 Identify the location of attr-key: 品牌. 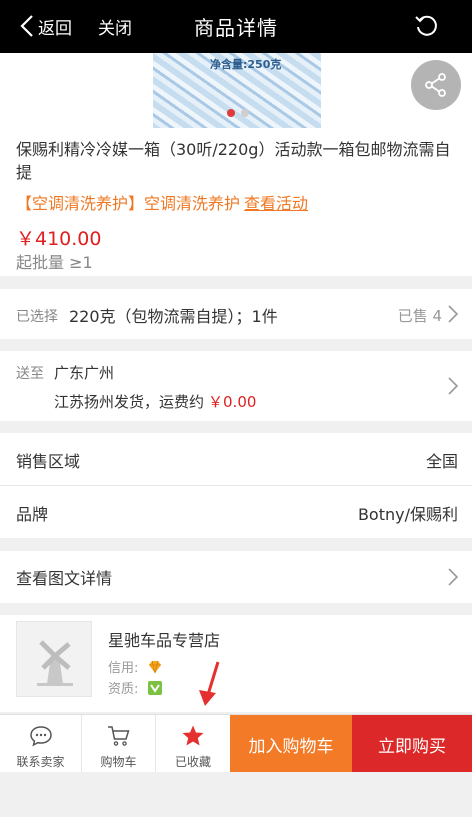
(32, 514).